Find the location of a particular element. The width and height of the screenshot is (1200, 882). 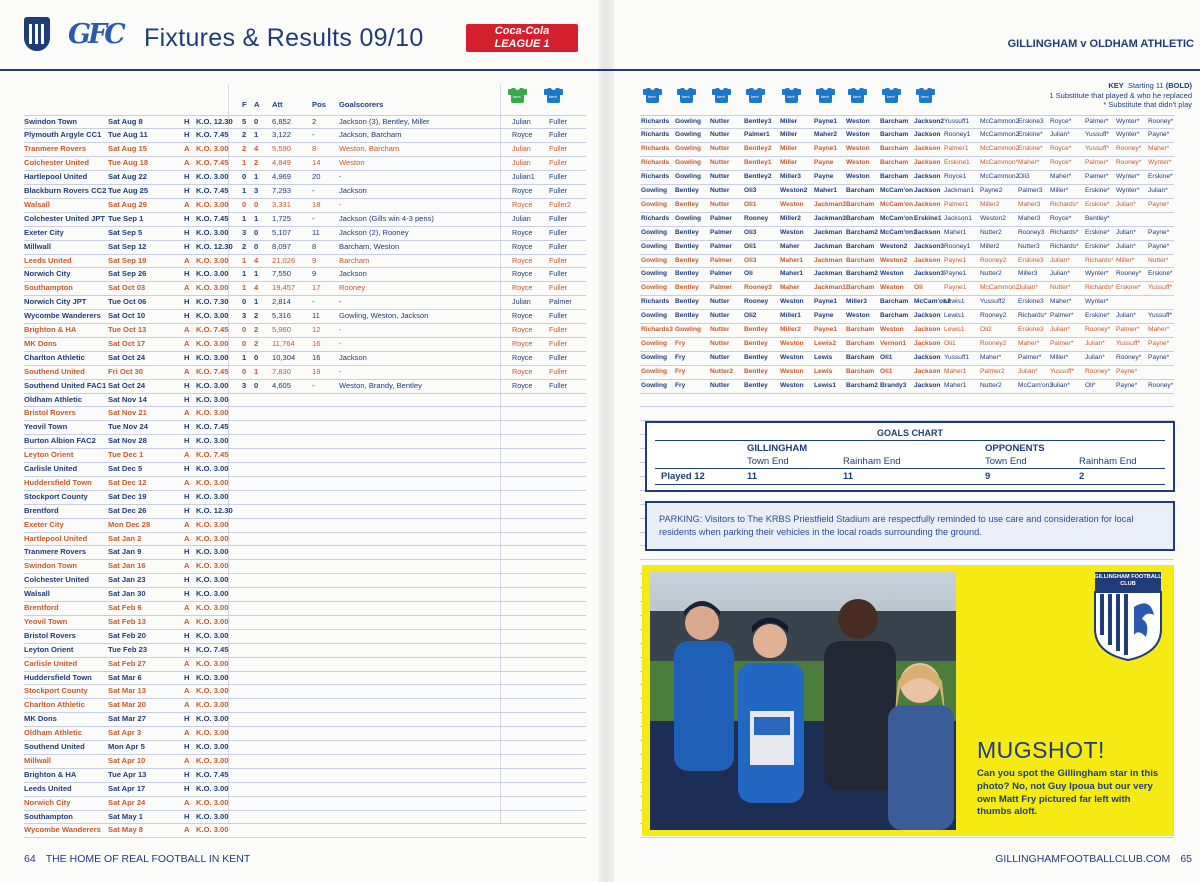

starting-player: Jackson is located at coordinates (927, 371).